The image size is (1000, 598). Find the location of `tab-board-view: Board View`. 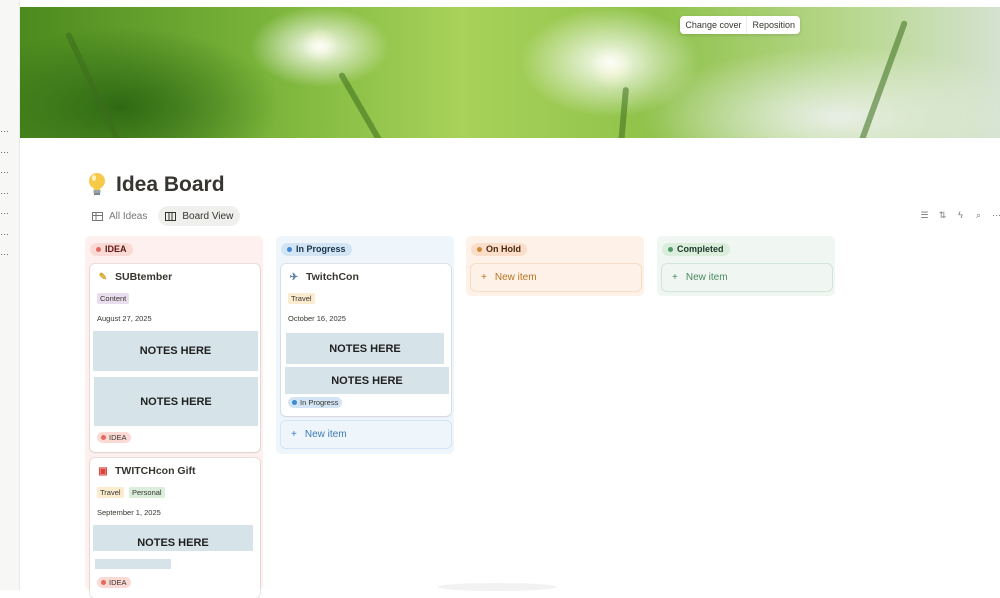

tab-board-view: Board View is located at coordinates (199, 216).